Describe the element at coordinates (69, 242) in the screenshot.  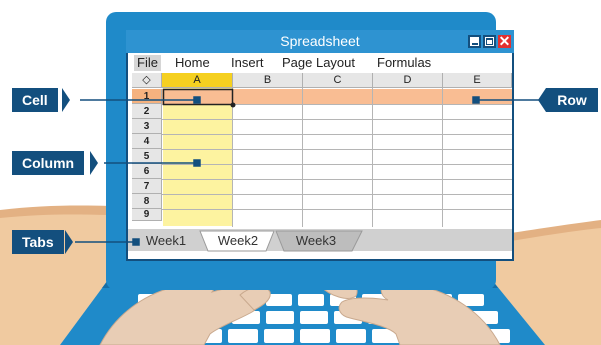
I see `callout-tabs-pointer` at that location.